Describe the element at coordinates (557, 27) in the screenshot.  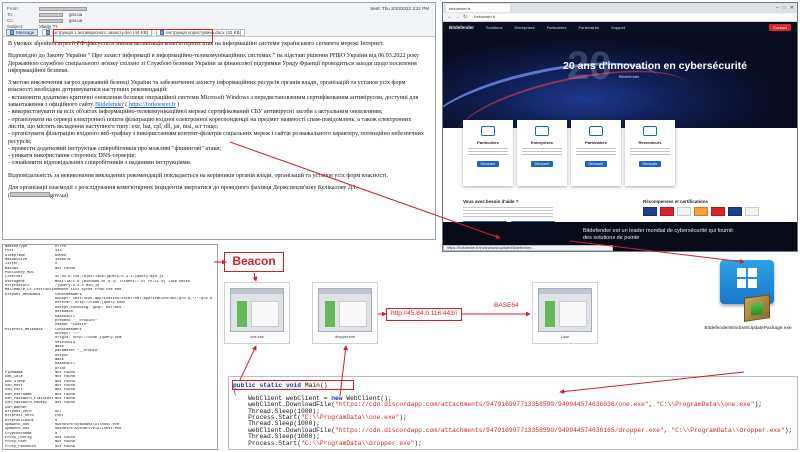
I see `nav-item: Particuliers` at that location.